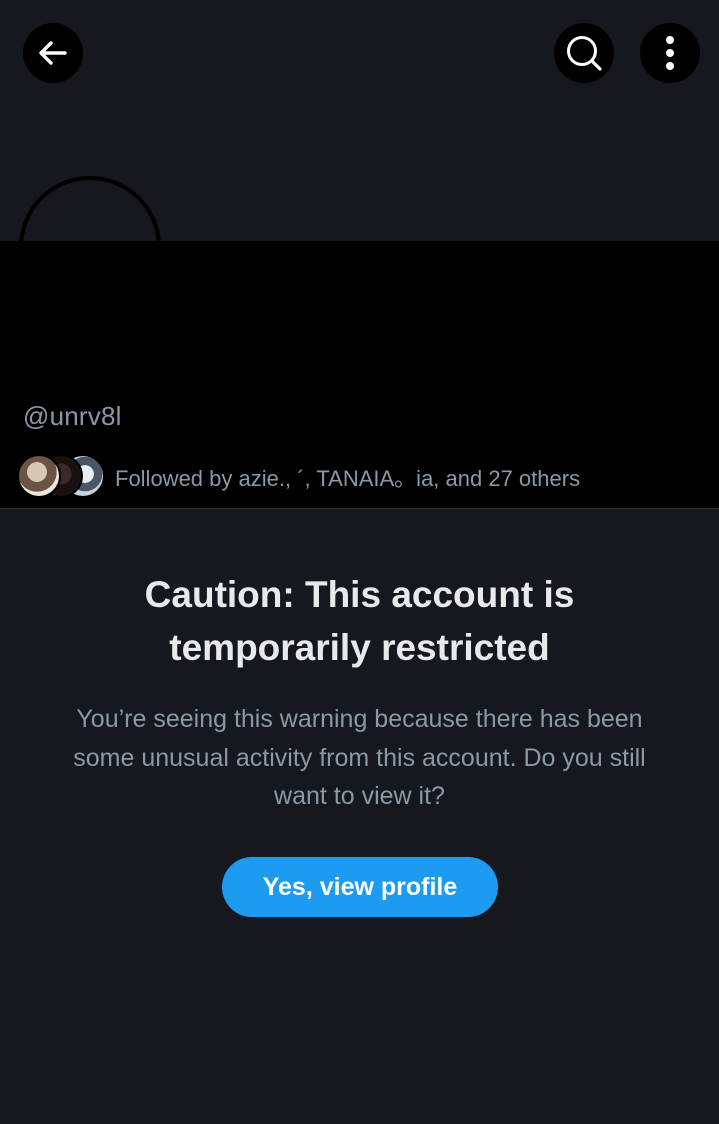 The image size is (719, 1124). I want to click on divider, so click(359, 508).